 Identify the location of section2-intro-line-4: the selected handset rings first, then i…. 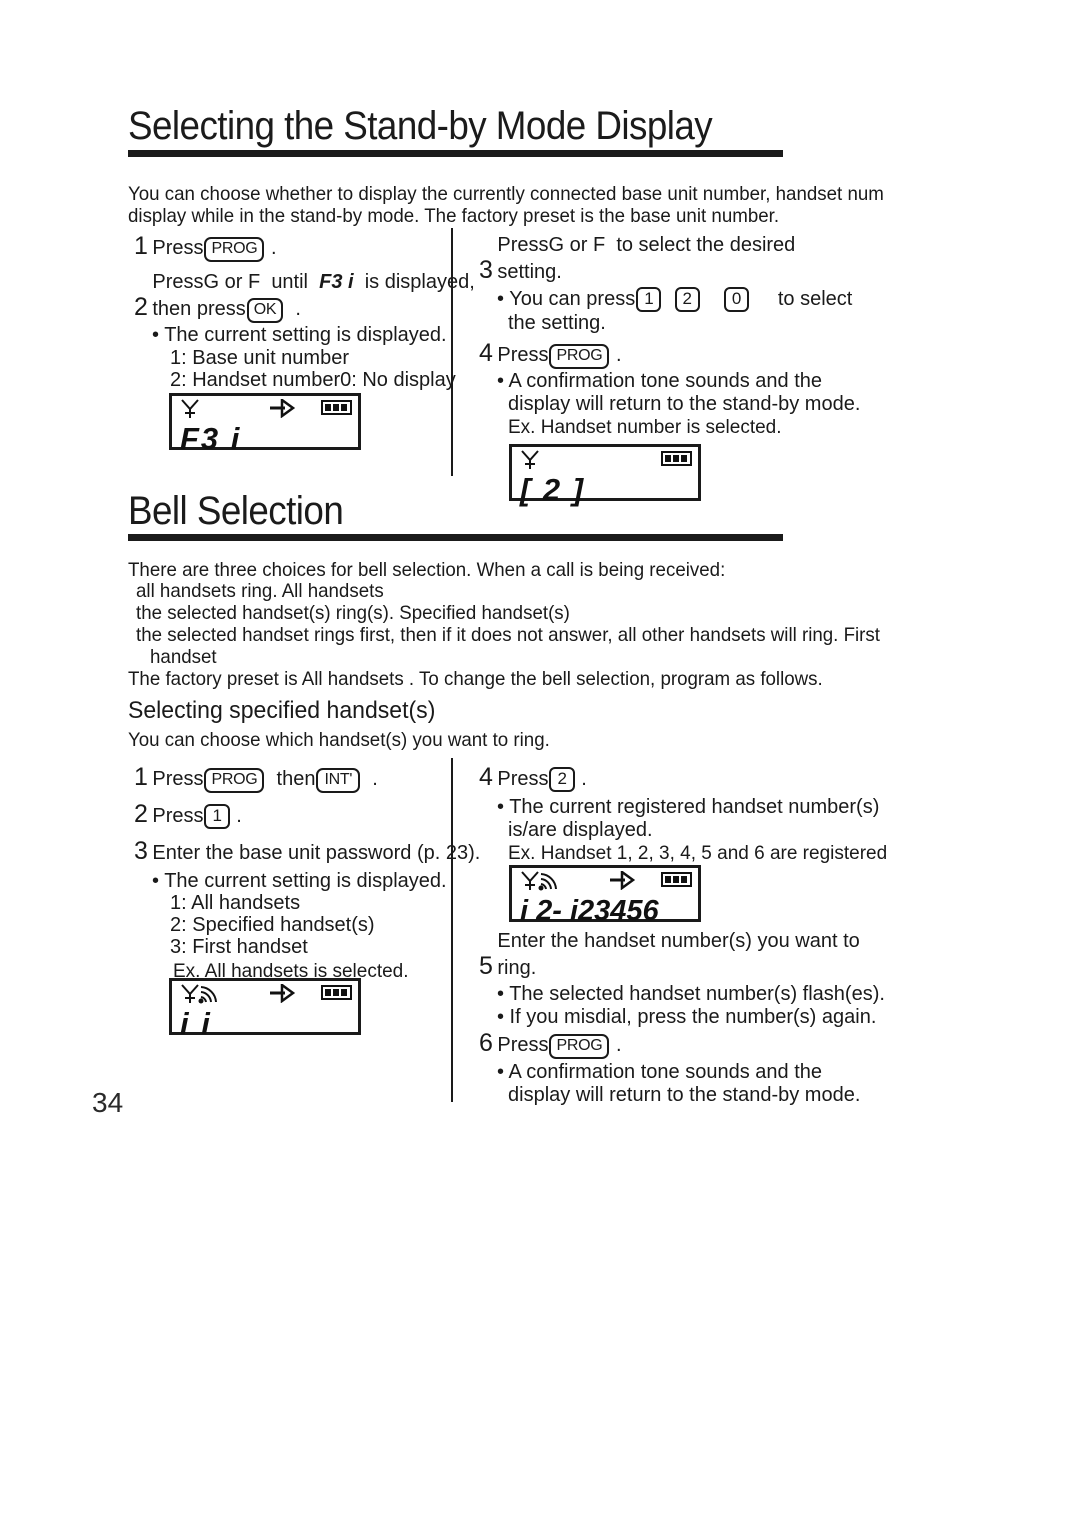
(508, 635).